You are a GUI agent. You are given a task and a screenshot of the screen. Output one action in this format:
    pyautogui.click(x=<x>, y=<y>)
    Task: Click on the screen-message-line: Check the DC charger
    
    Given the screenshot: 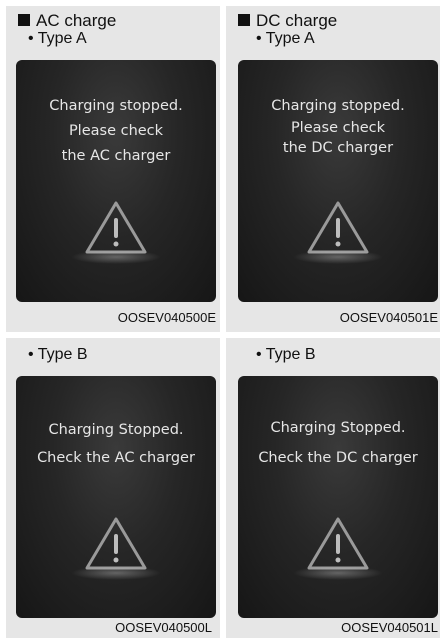 What is the action you would take?
    pyautogui.click(x=338, y=458)
    